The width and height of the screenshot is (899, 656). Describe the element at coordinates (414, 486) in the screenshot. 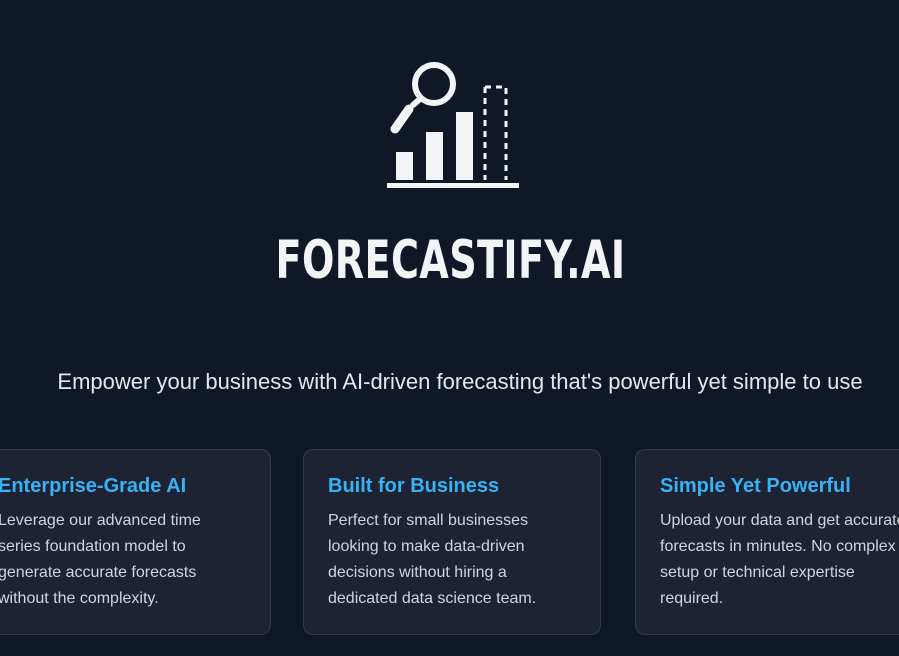

I see `feature-card-title: Built for Business` at that location.